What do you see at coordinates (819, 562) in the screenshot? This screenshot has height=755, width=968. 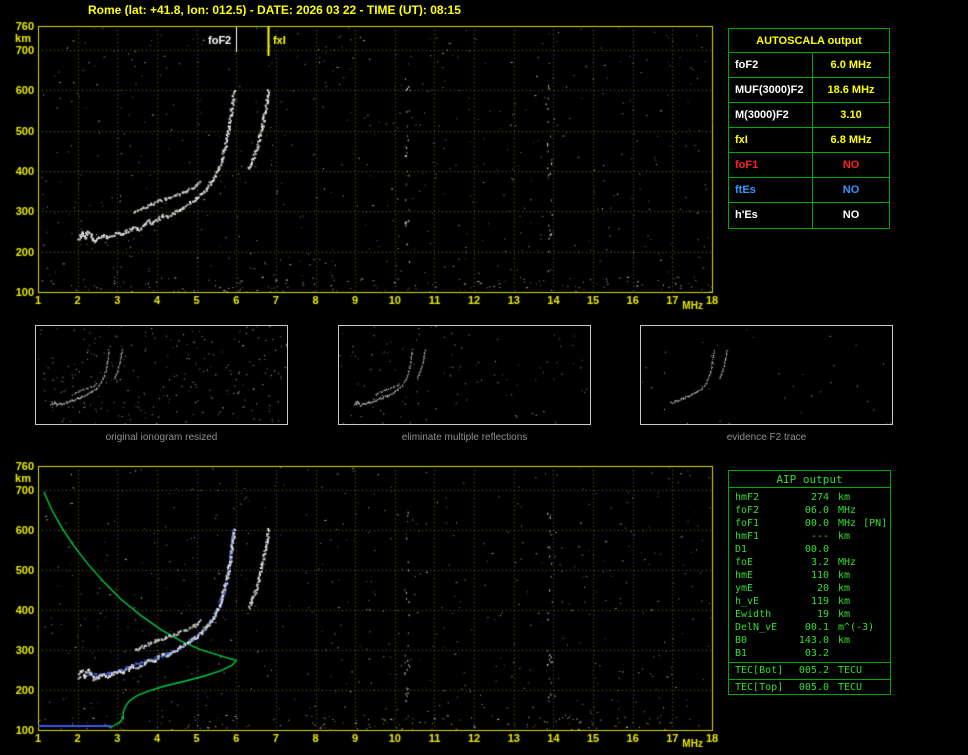 I see `aip-row-value: 3.2` at bounding box center [819, 562].